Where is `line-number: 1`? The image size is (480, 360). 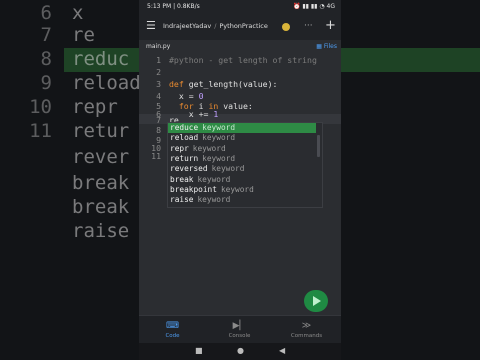
line-number: 1 is located at coordinates (158, 60).